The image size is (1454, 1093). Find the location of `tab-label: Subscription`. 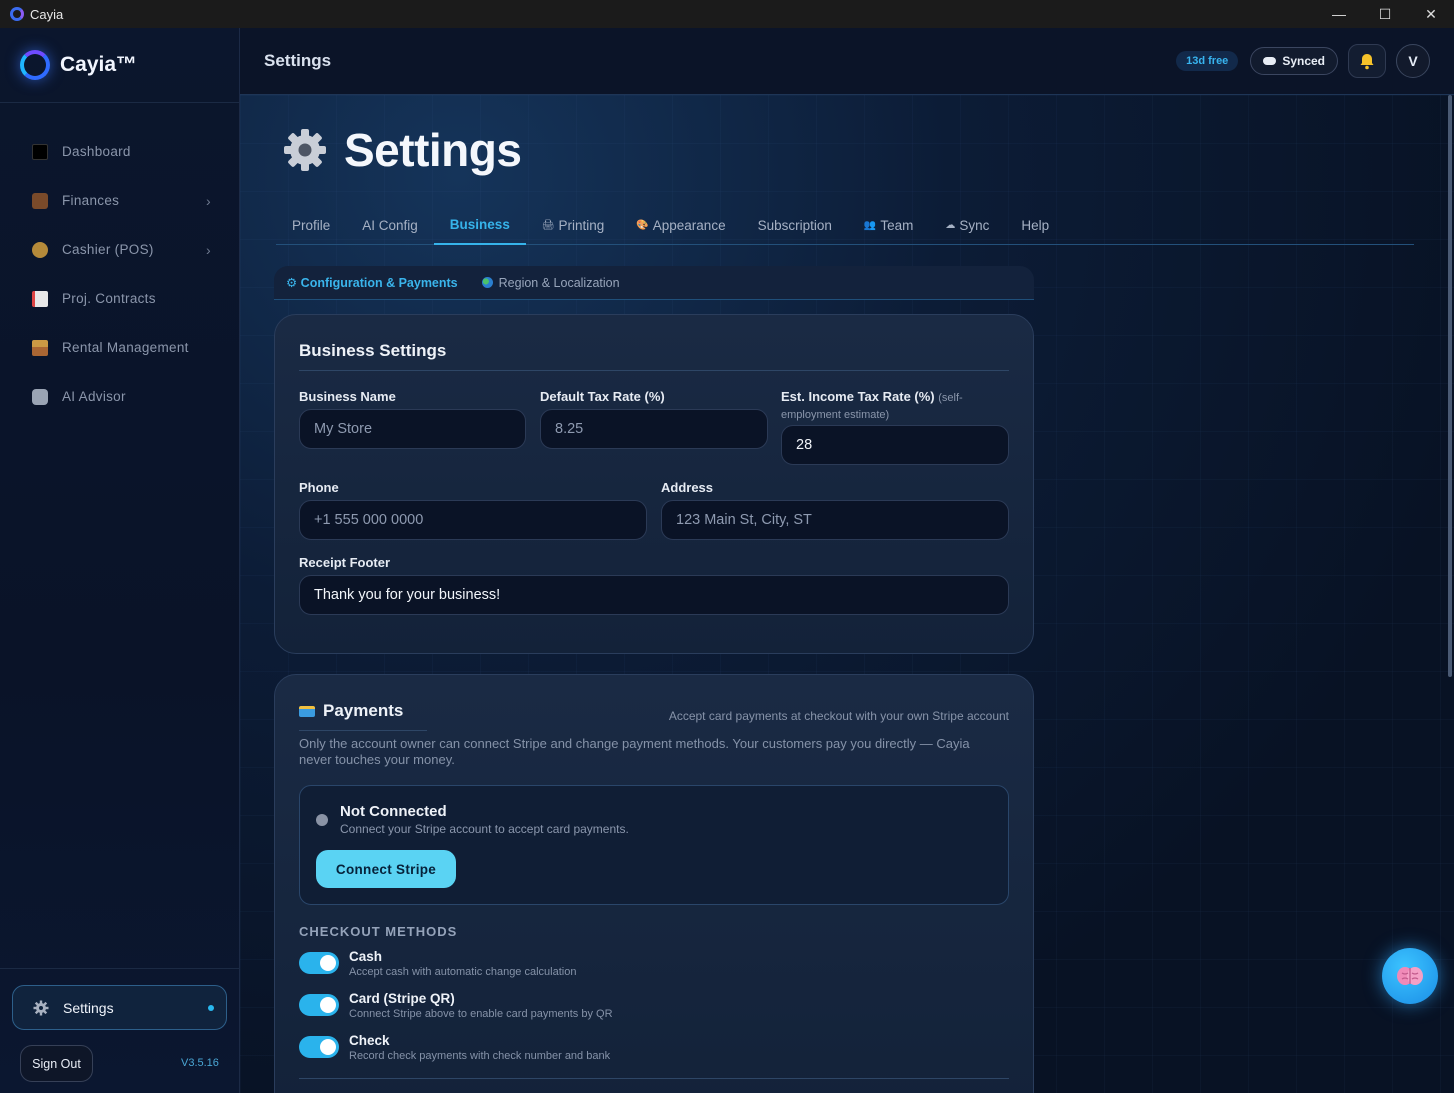

tab-label: Subscription is located at coordinates (794, 225).